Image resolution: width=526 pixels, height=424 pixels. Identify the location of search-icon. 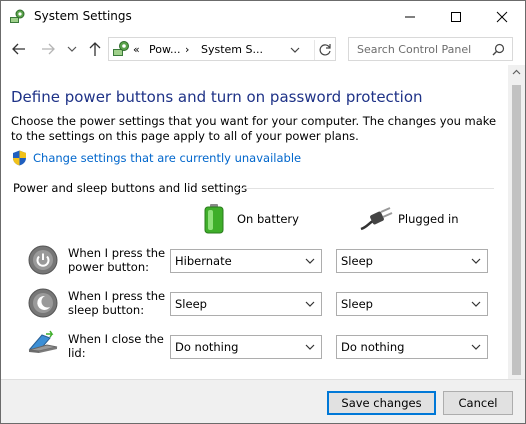
(498, 49).